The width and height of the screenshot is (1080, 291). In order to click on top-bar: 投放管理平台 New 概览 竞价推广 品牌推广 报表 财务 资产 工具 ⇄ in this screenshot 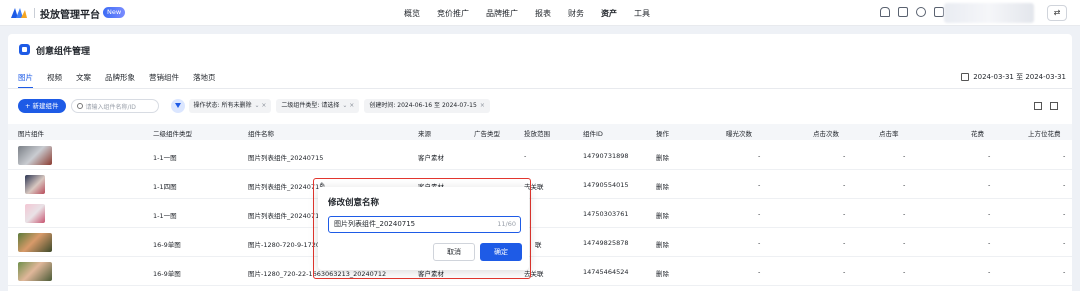, I will do `click(540, 13)`.